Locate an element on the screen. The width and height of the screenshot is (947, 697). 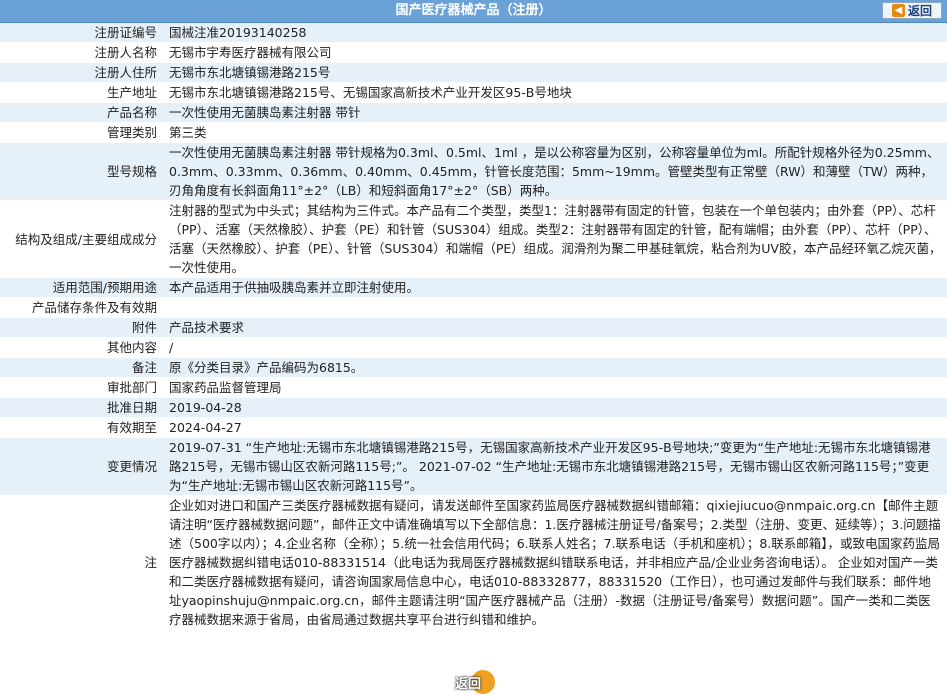
field-value: 第三类 is located at coordinates (554, 132).